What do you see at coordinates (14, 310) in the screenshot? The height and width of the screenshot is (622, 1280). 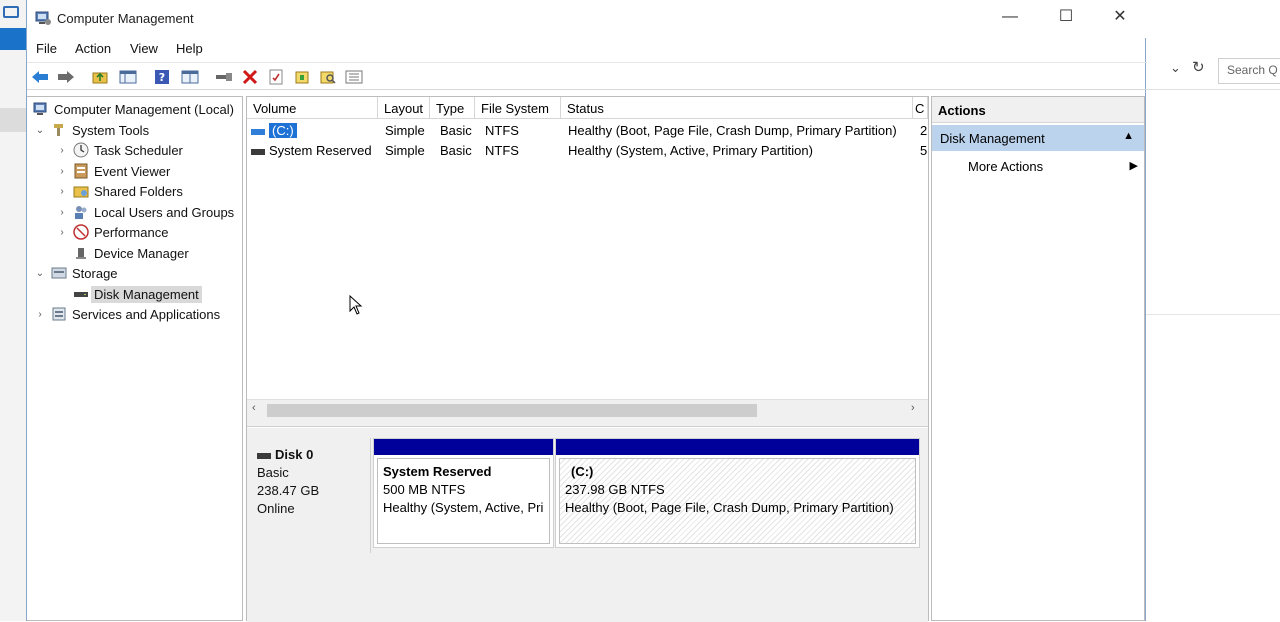 I see `background-app-strip` at bounding box center [14, 310].